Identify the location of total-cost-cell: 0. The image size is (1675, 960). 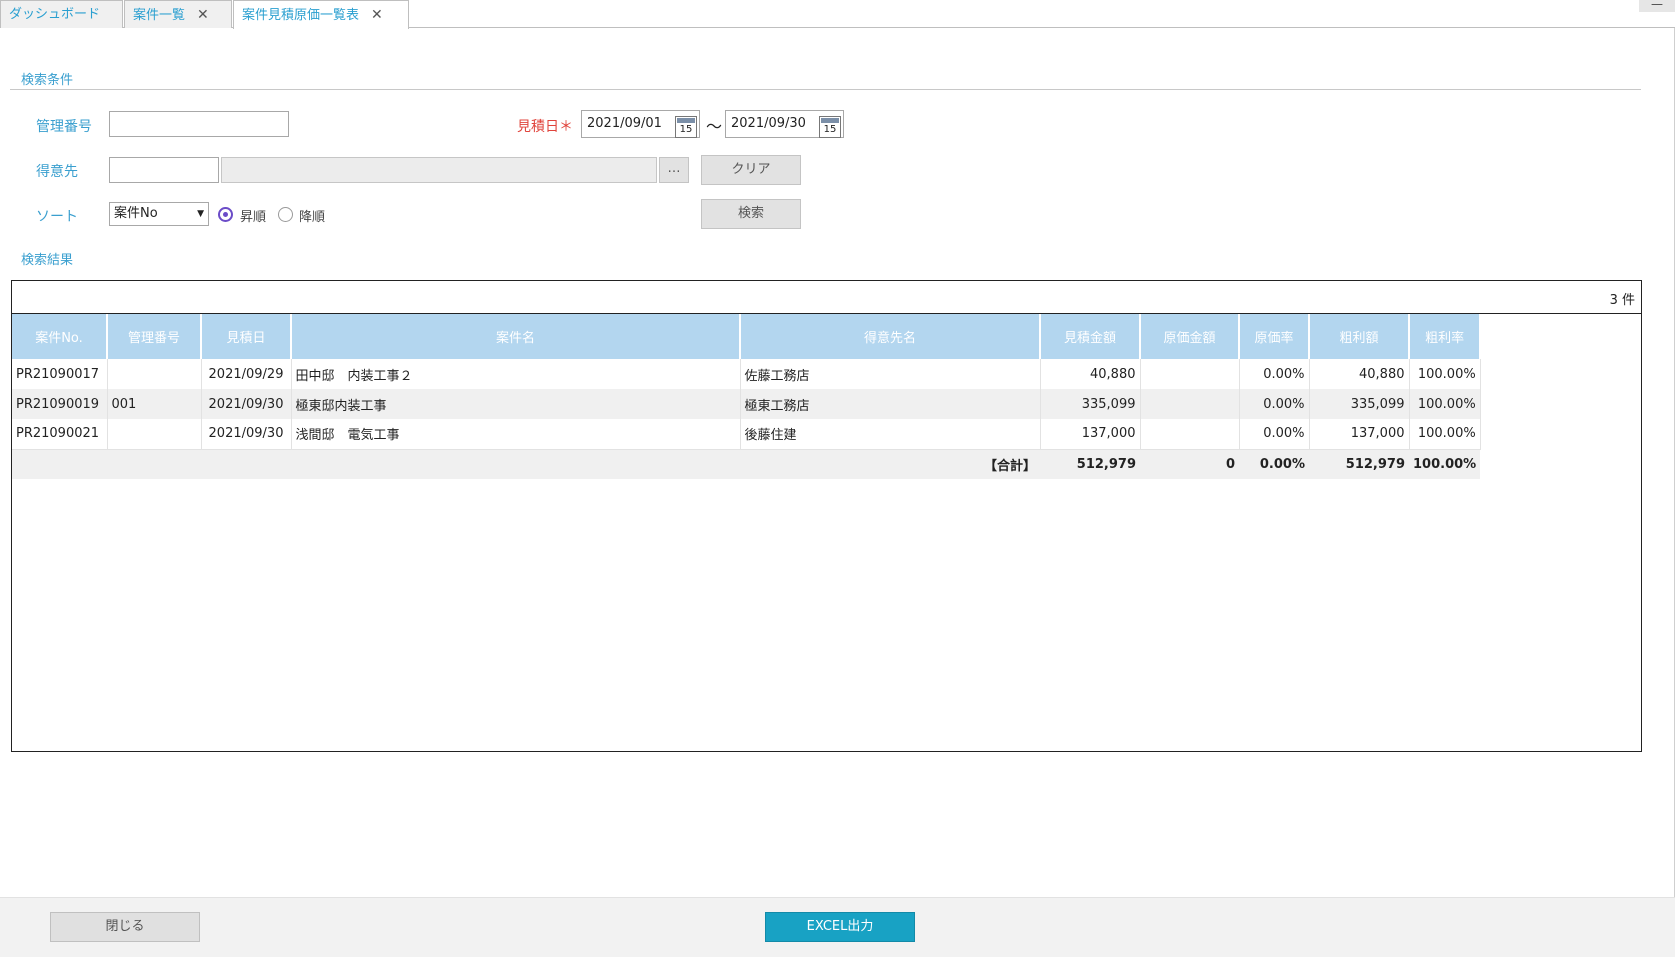
(1189, 463).